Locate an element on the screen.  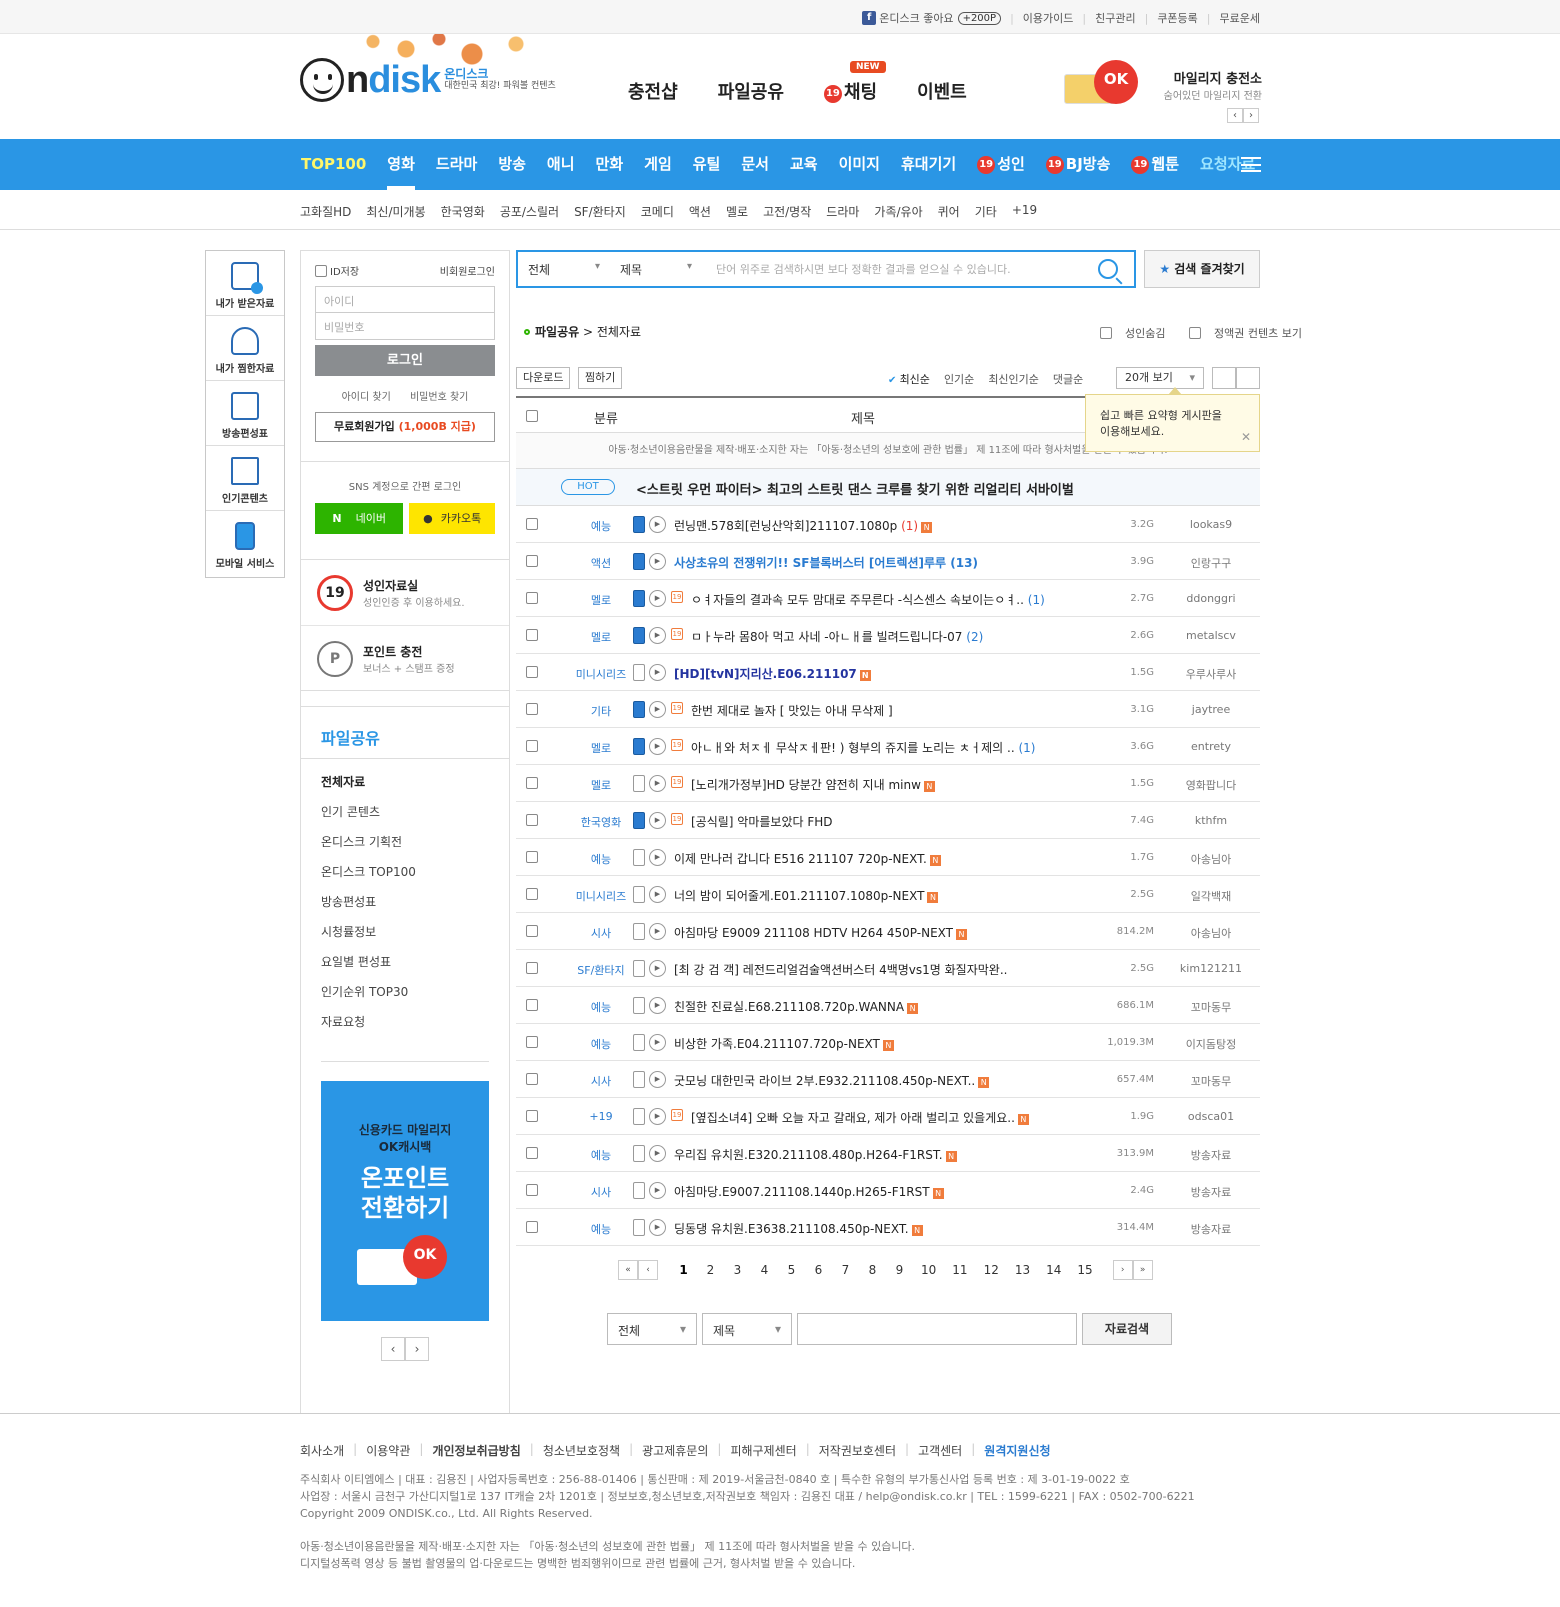
uploader: 일각백재 is located at coordinates (1211, 896).